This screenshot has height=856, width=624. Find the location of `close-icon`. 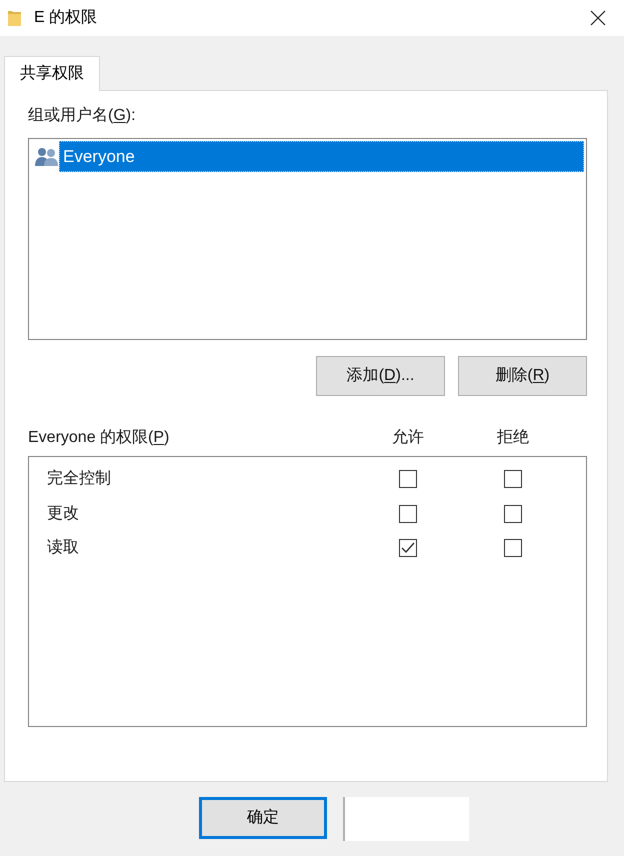

close-icon is located at coordinates (598, 18).